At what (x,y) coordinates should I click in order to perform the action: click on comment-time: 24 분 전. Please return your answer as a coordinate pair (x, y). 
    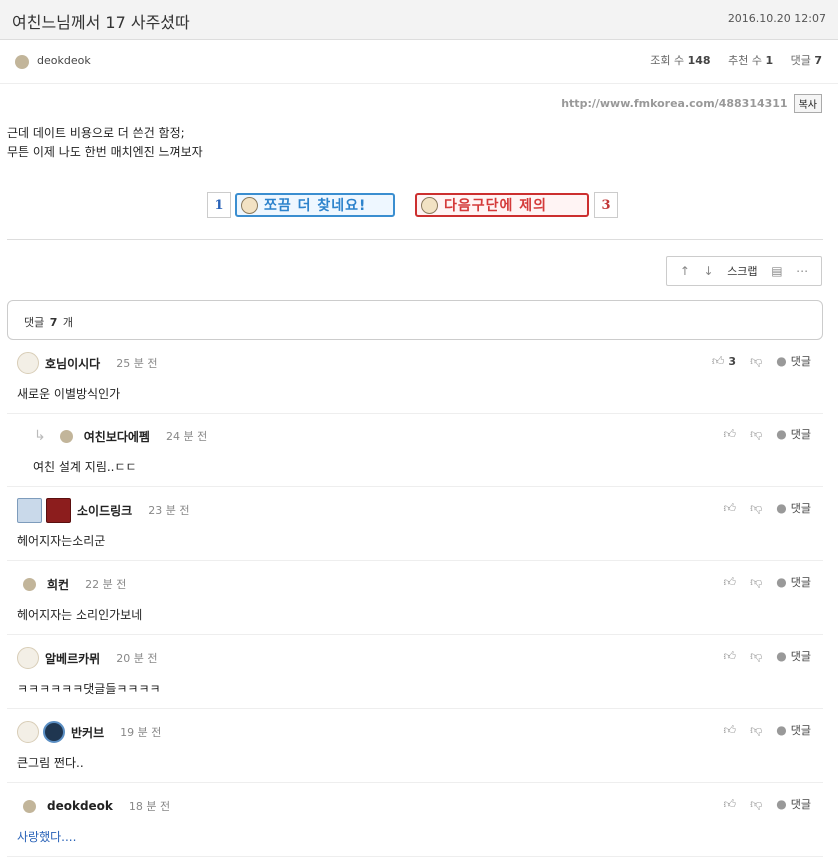
    Looking at the image, I should click on (186, 436).